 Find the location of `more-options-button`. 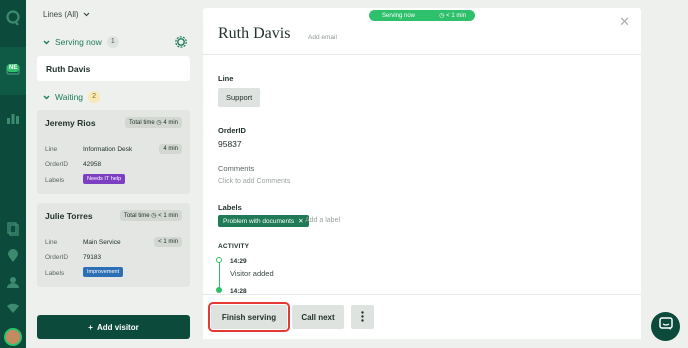

more-options-button is located at coordinates (362, 317).